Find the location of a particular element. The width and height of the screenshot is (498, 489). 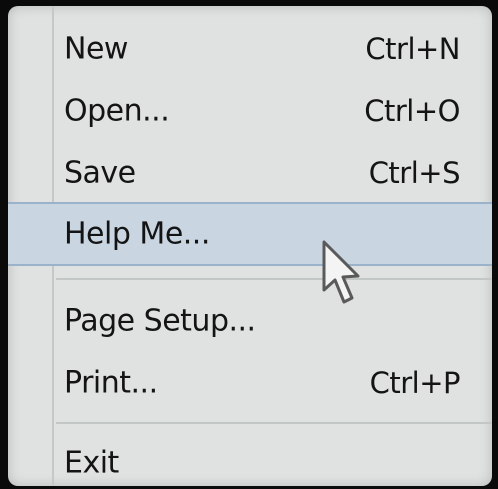

menu-item-exit: Exit is located at coordinates (250, 459).